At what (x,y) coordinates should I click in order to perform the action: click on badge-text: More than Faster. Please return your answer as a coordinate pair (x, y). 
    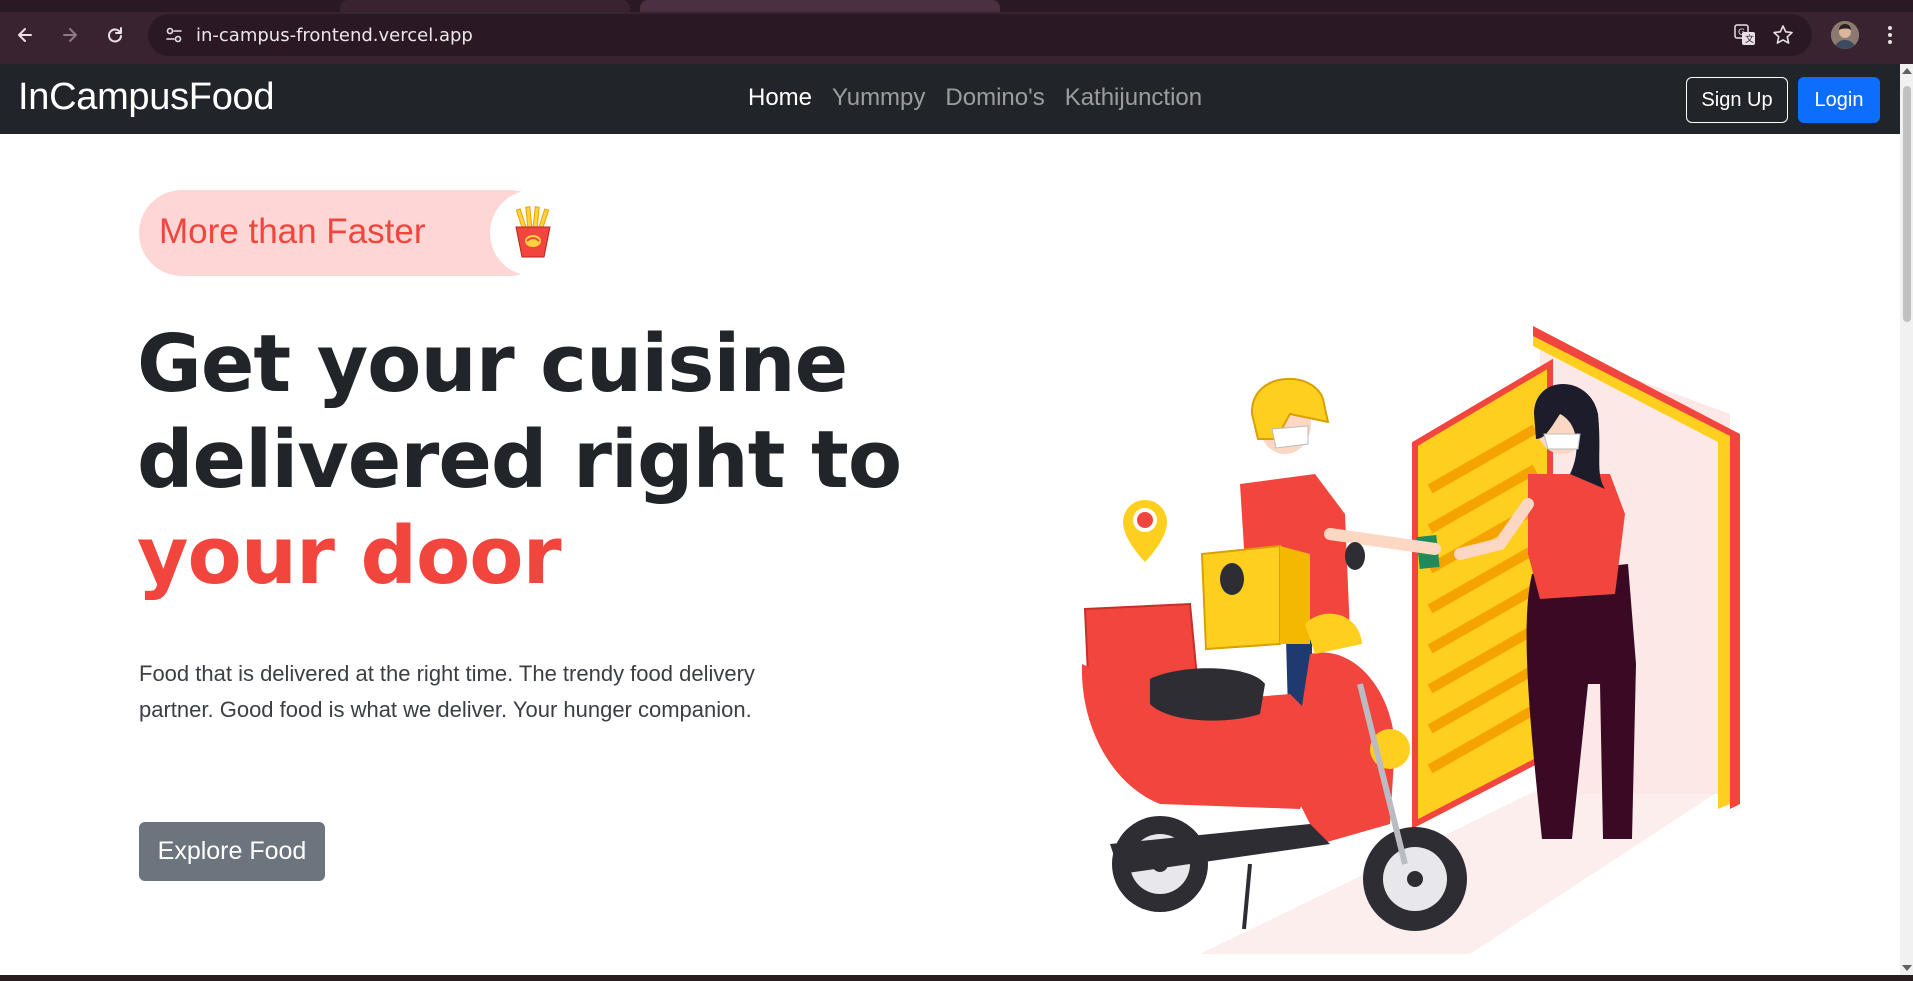
    Looking at the image, I should click on (292, 231).